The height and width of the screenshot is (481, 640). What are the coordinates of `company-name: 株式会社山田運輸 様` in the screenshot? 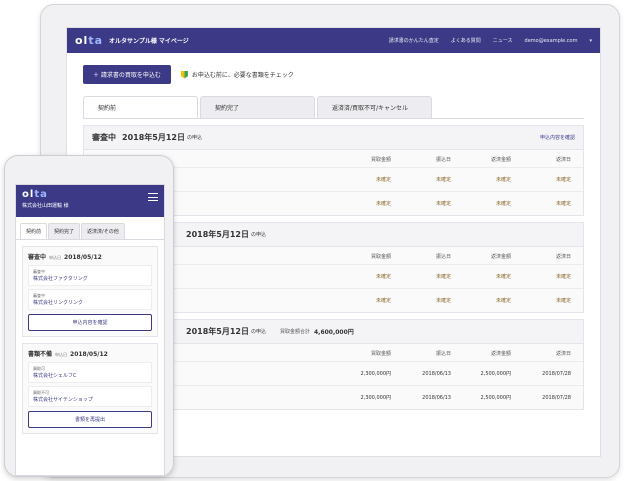 It's located at (45, 206).